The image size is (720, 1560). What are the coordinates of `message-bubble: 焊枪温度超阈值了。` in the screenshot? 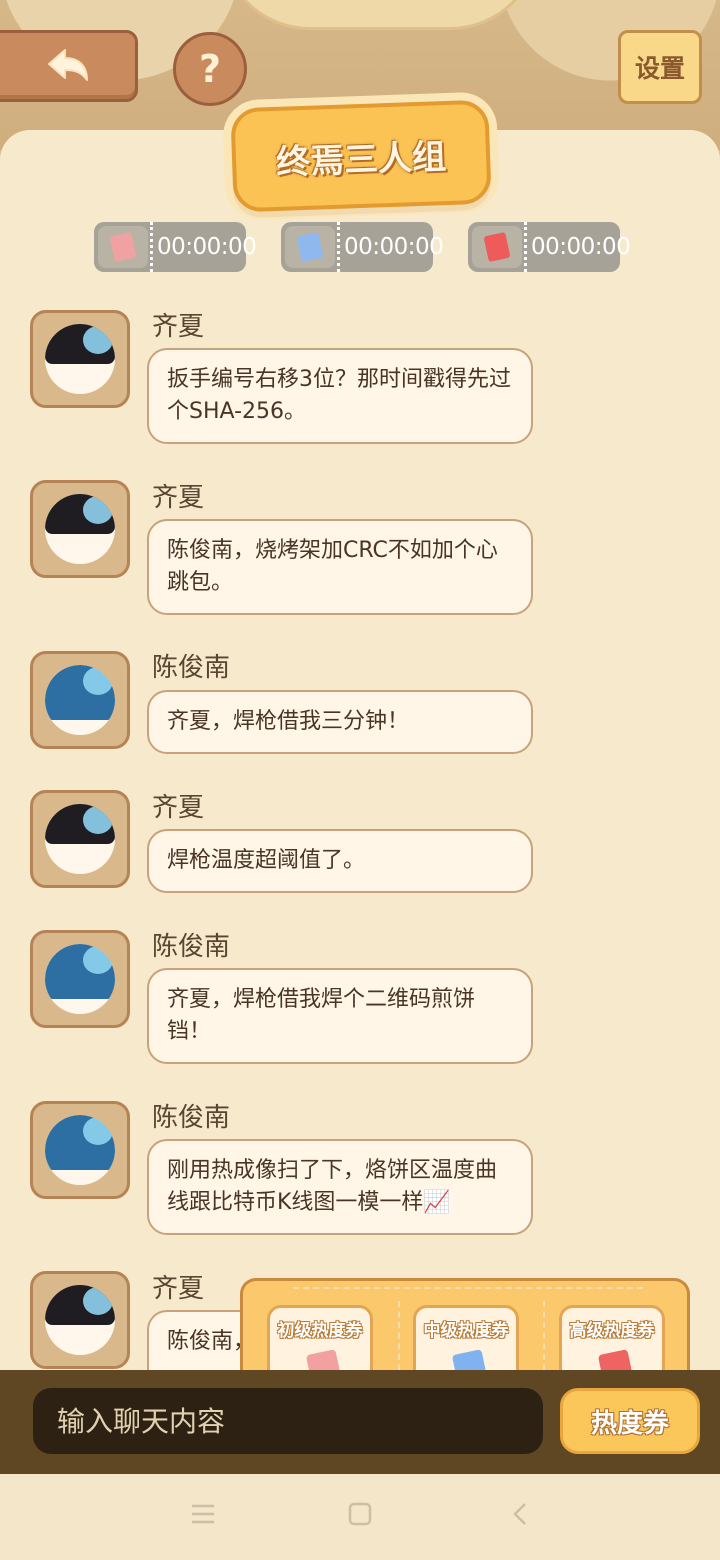 It's located at (340, 861).